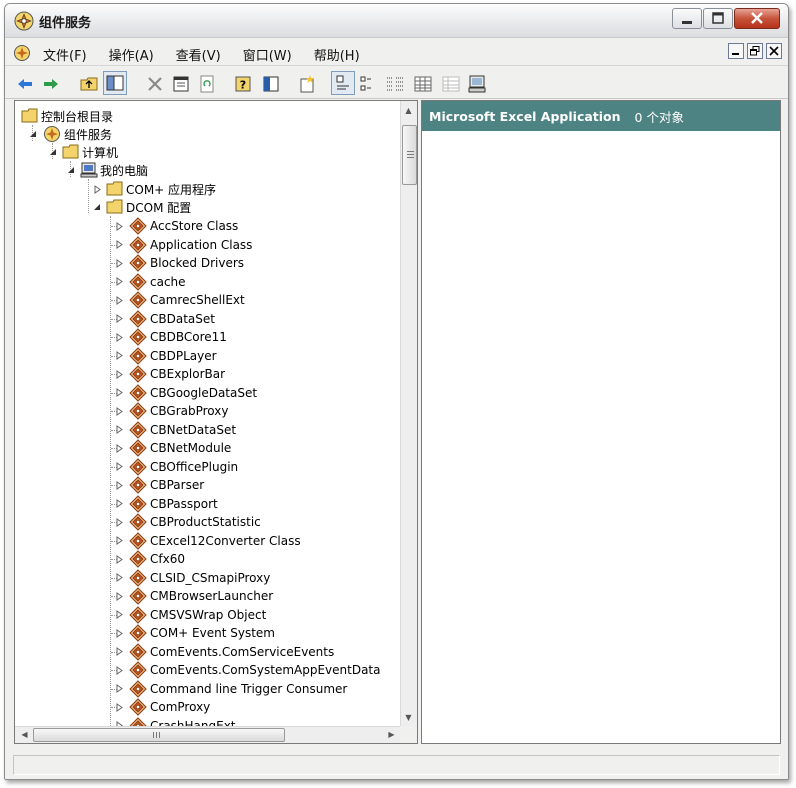 Image resolution: width=796 pixels, height=788 pixels. I want to click on new-icon, so click(307, 84).